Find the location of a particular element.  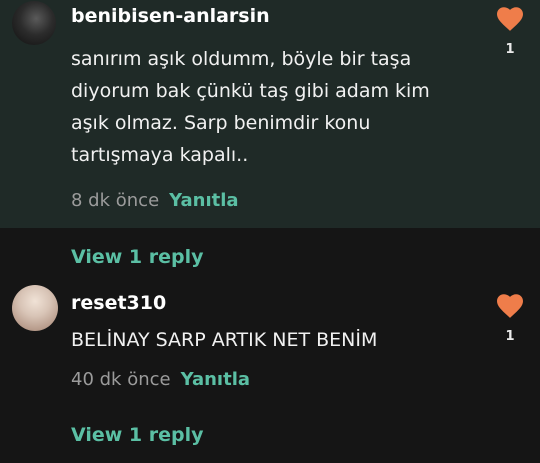

comment-text-line: diyorum bak çünkü taş gibi adam kim is located at coordinates (250, 91).